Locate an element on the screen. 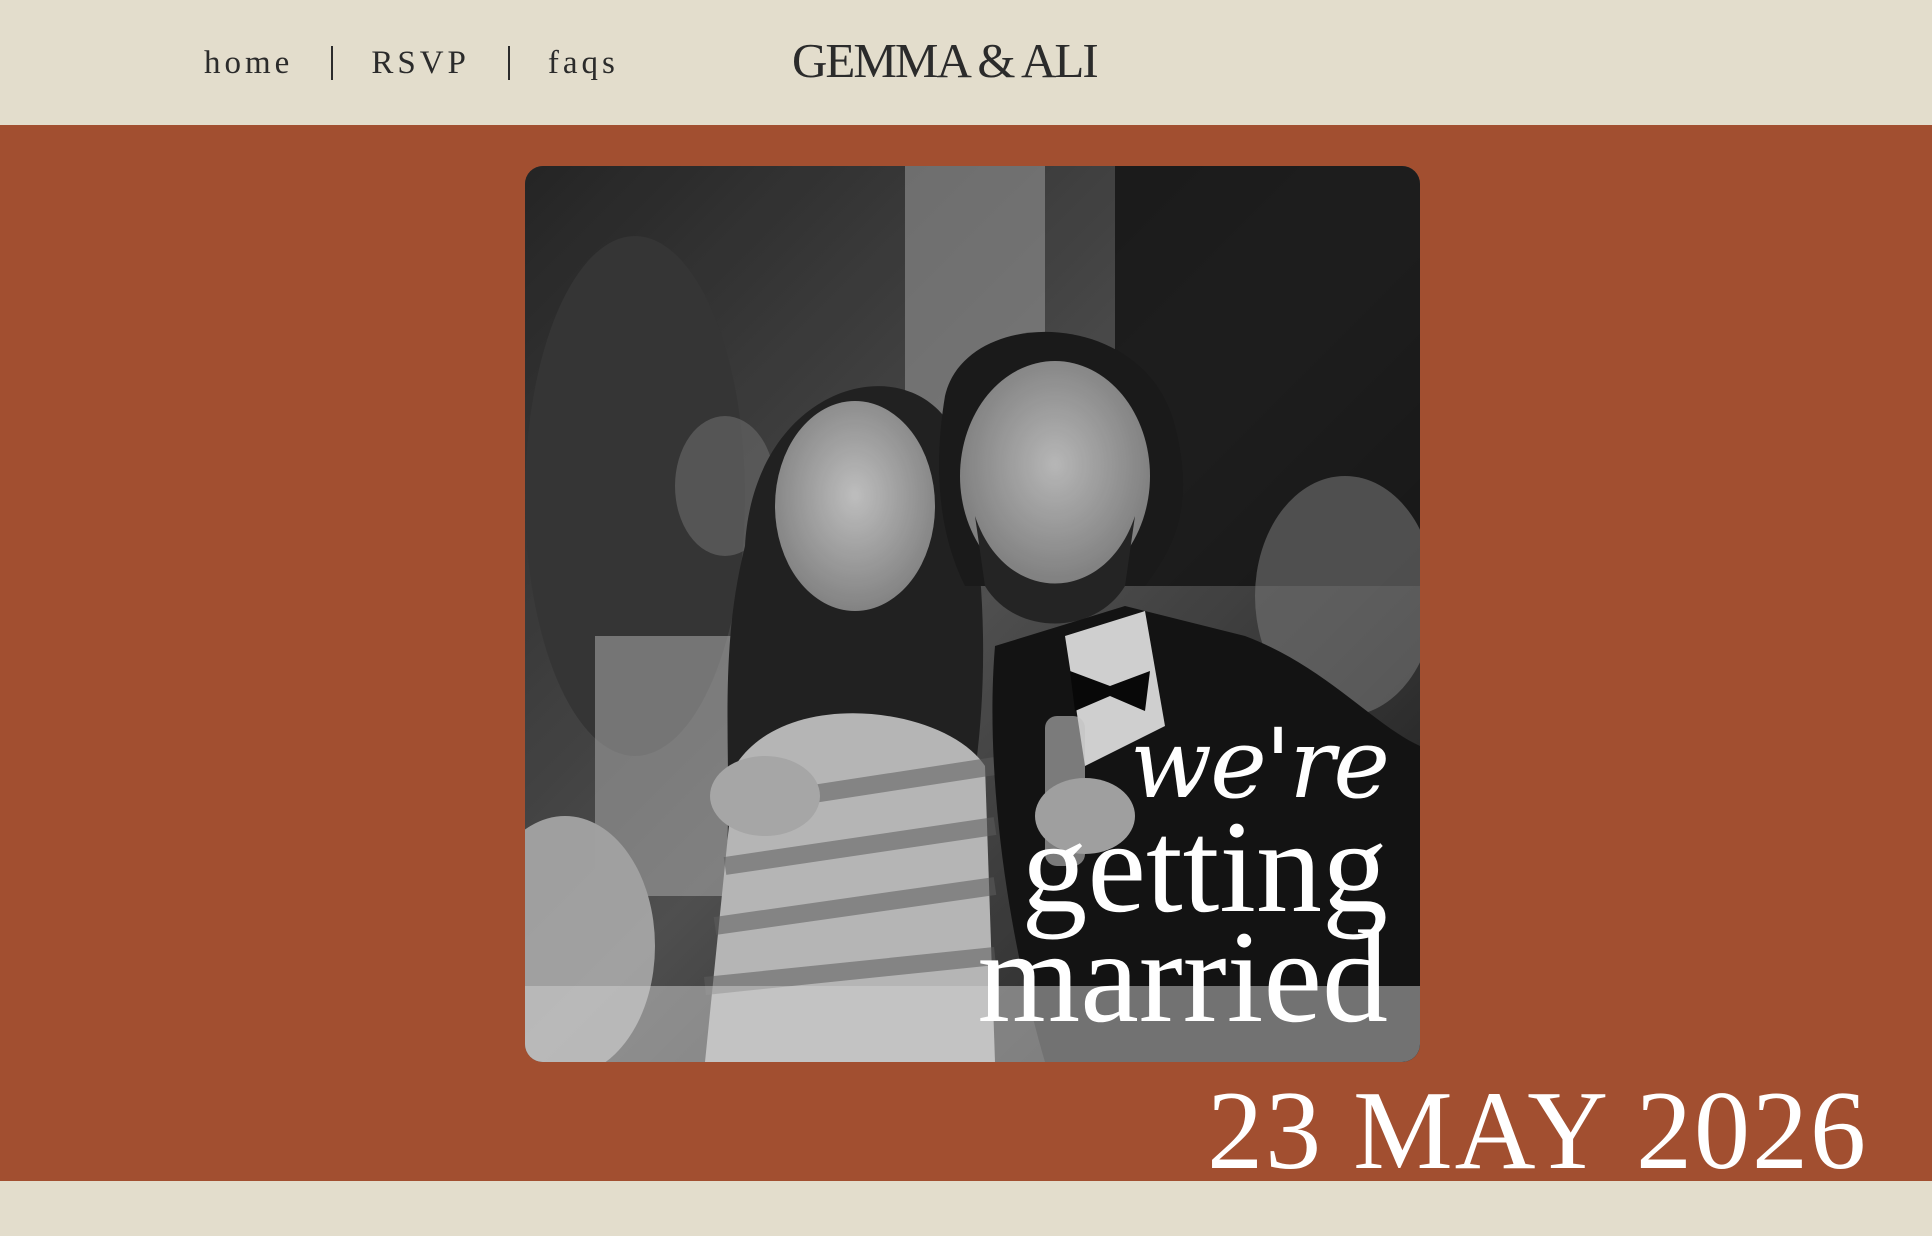 Image resolution: width=1932 pixels, height=1236 pixels. hero-headline: we're getting married is located at coordinates (1183, 883).